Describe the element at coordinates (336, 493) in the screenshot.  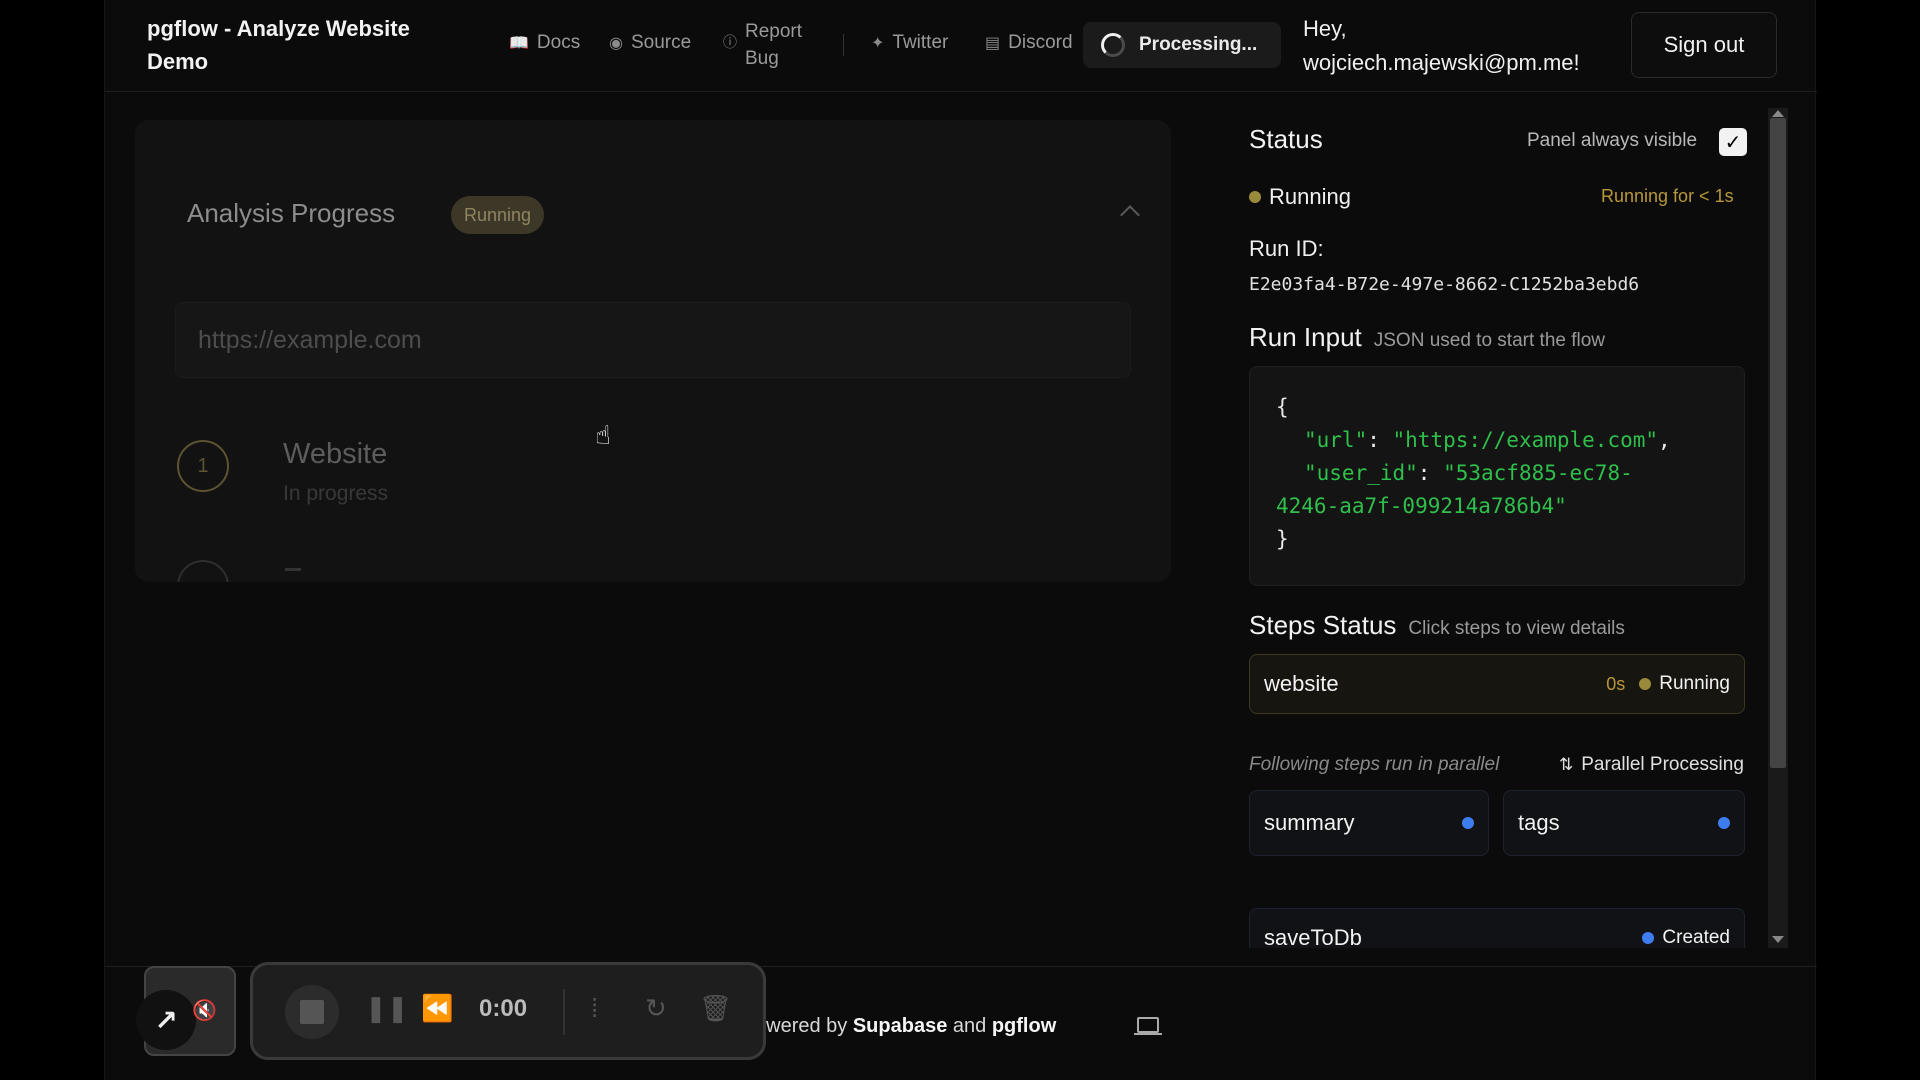
I see `step-status: In progress` at that location.